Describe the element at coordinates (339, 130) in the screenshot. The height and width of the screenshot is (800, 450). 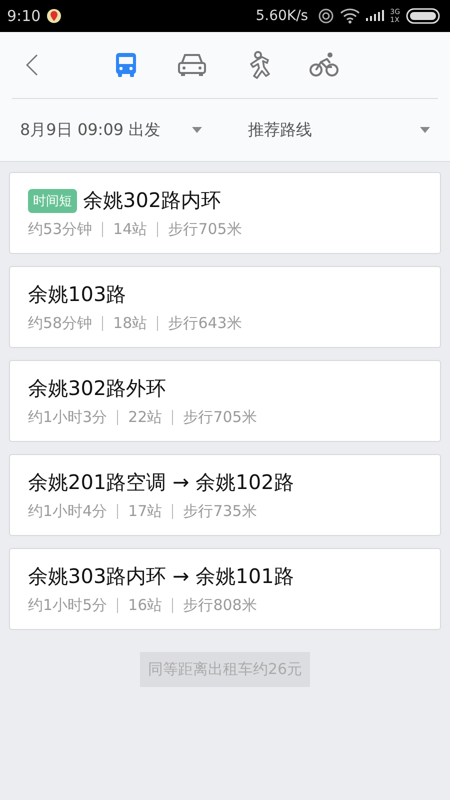
I see `filter-dropdown: 推荐路线` at that location.